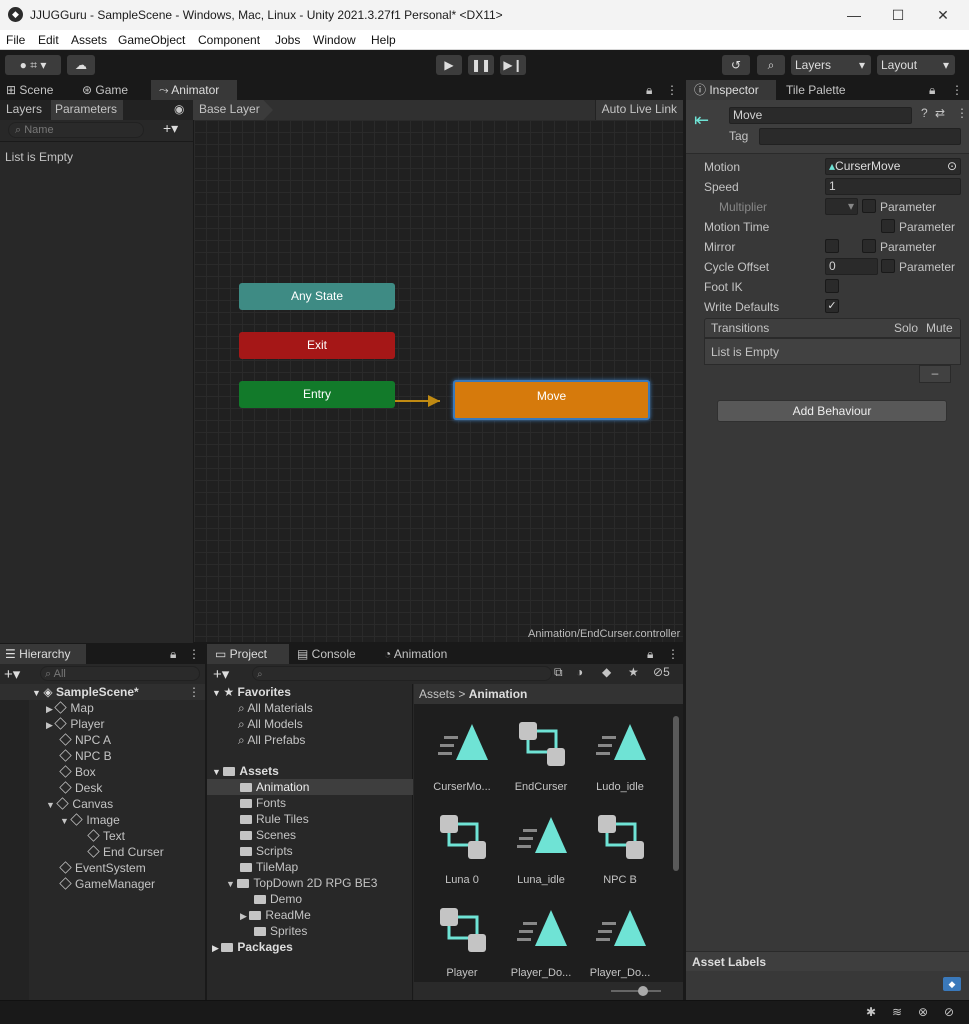  I want to click on folder-tilemap: TileMap, so click(269, 867).